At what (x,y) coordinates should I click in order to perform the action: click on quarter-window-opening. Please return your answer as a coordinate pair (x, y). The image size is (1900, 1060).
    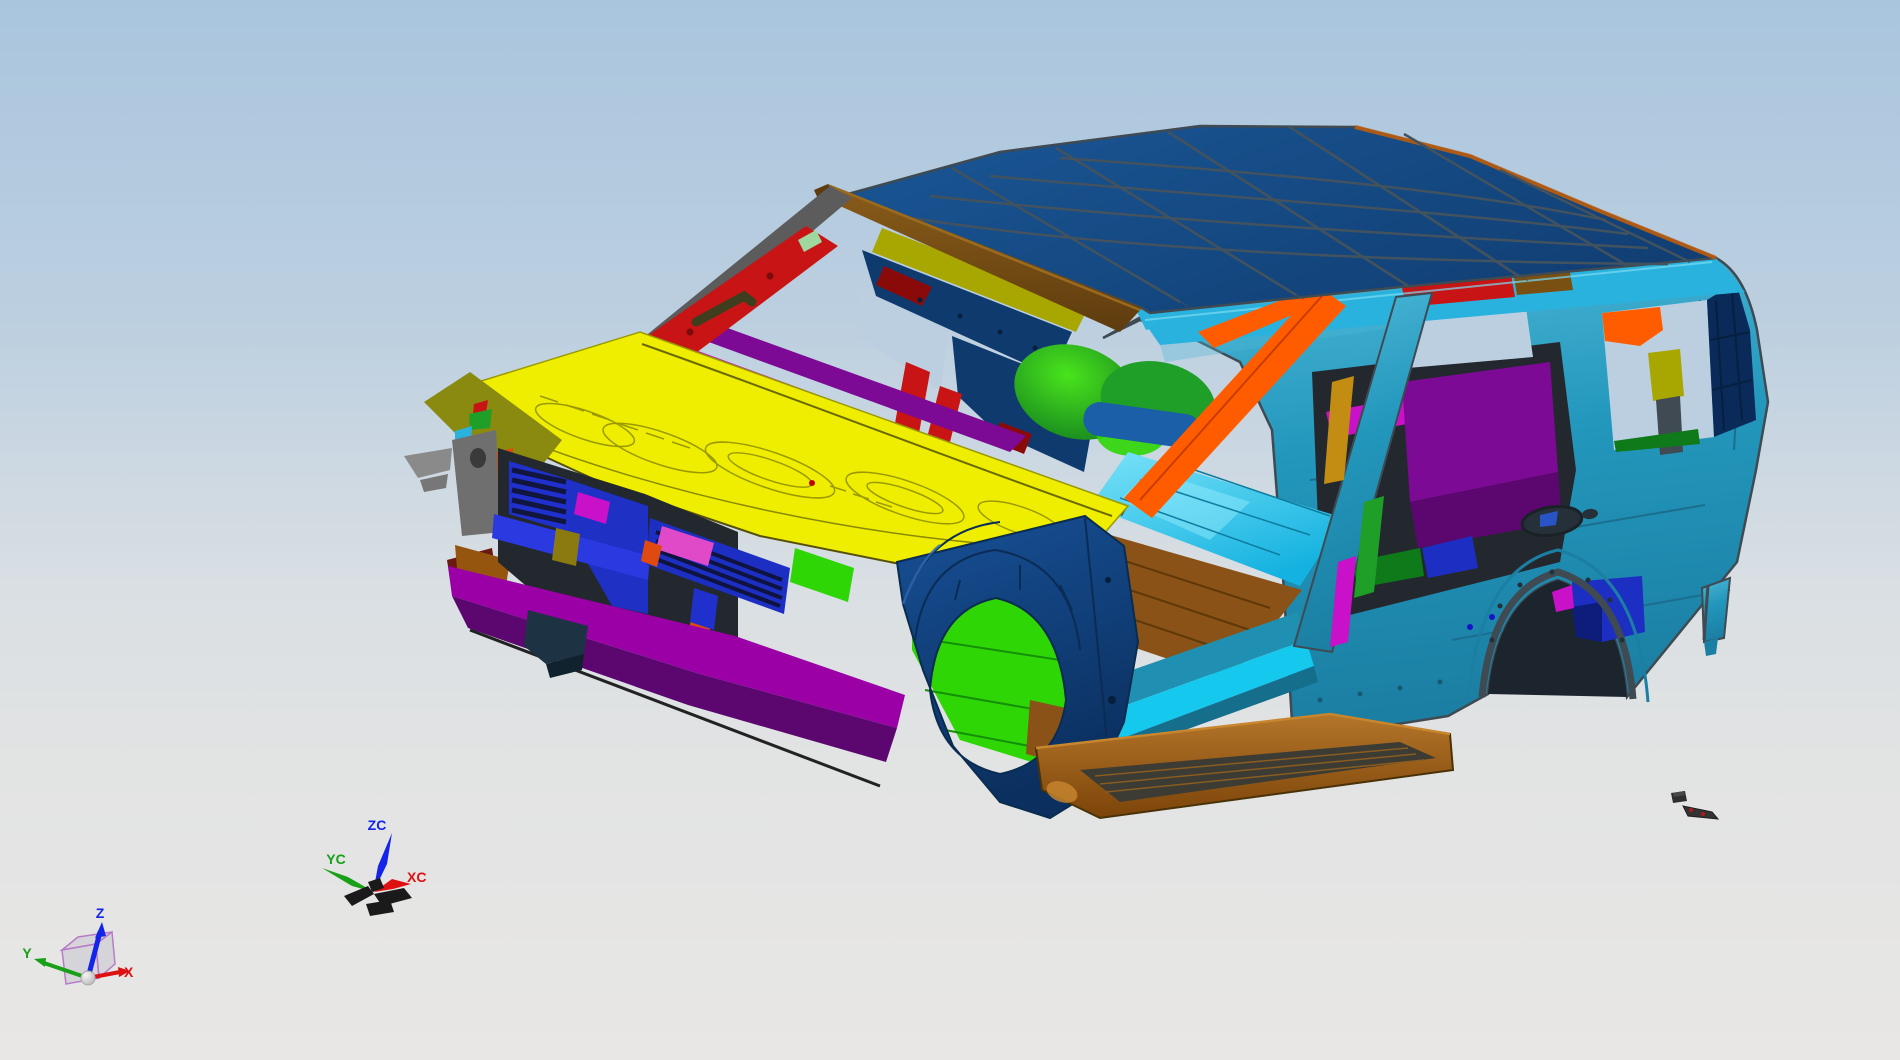
    Looking at the image, I should click on (1658, 377).